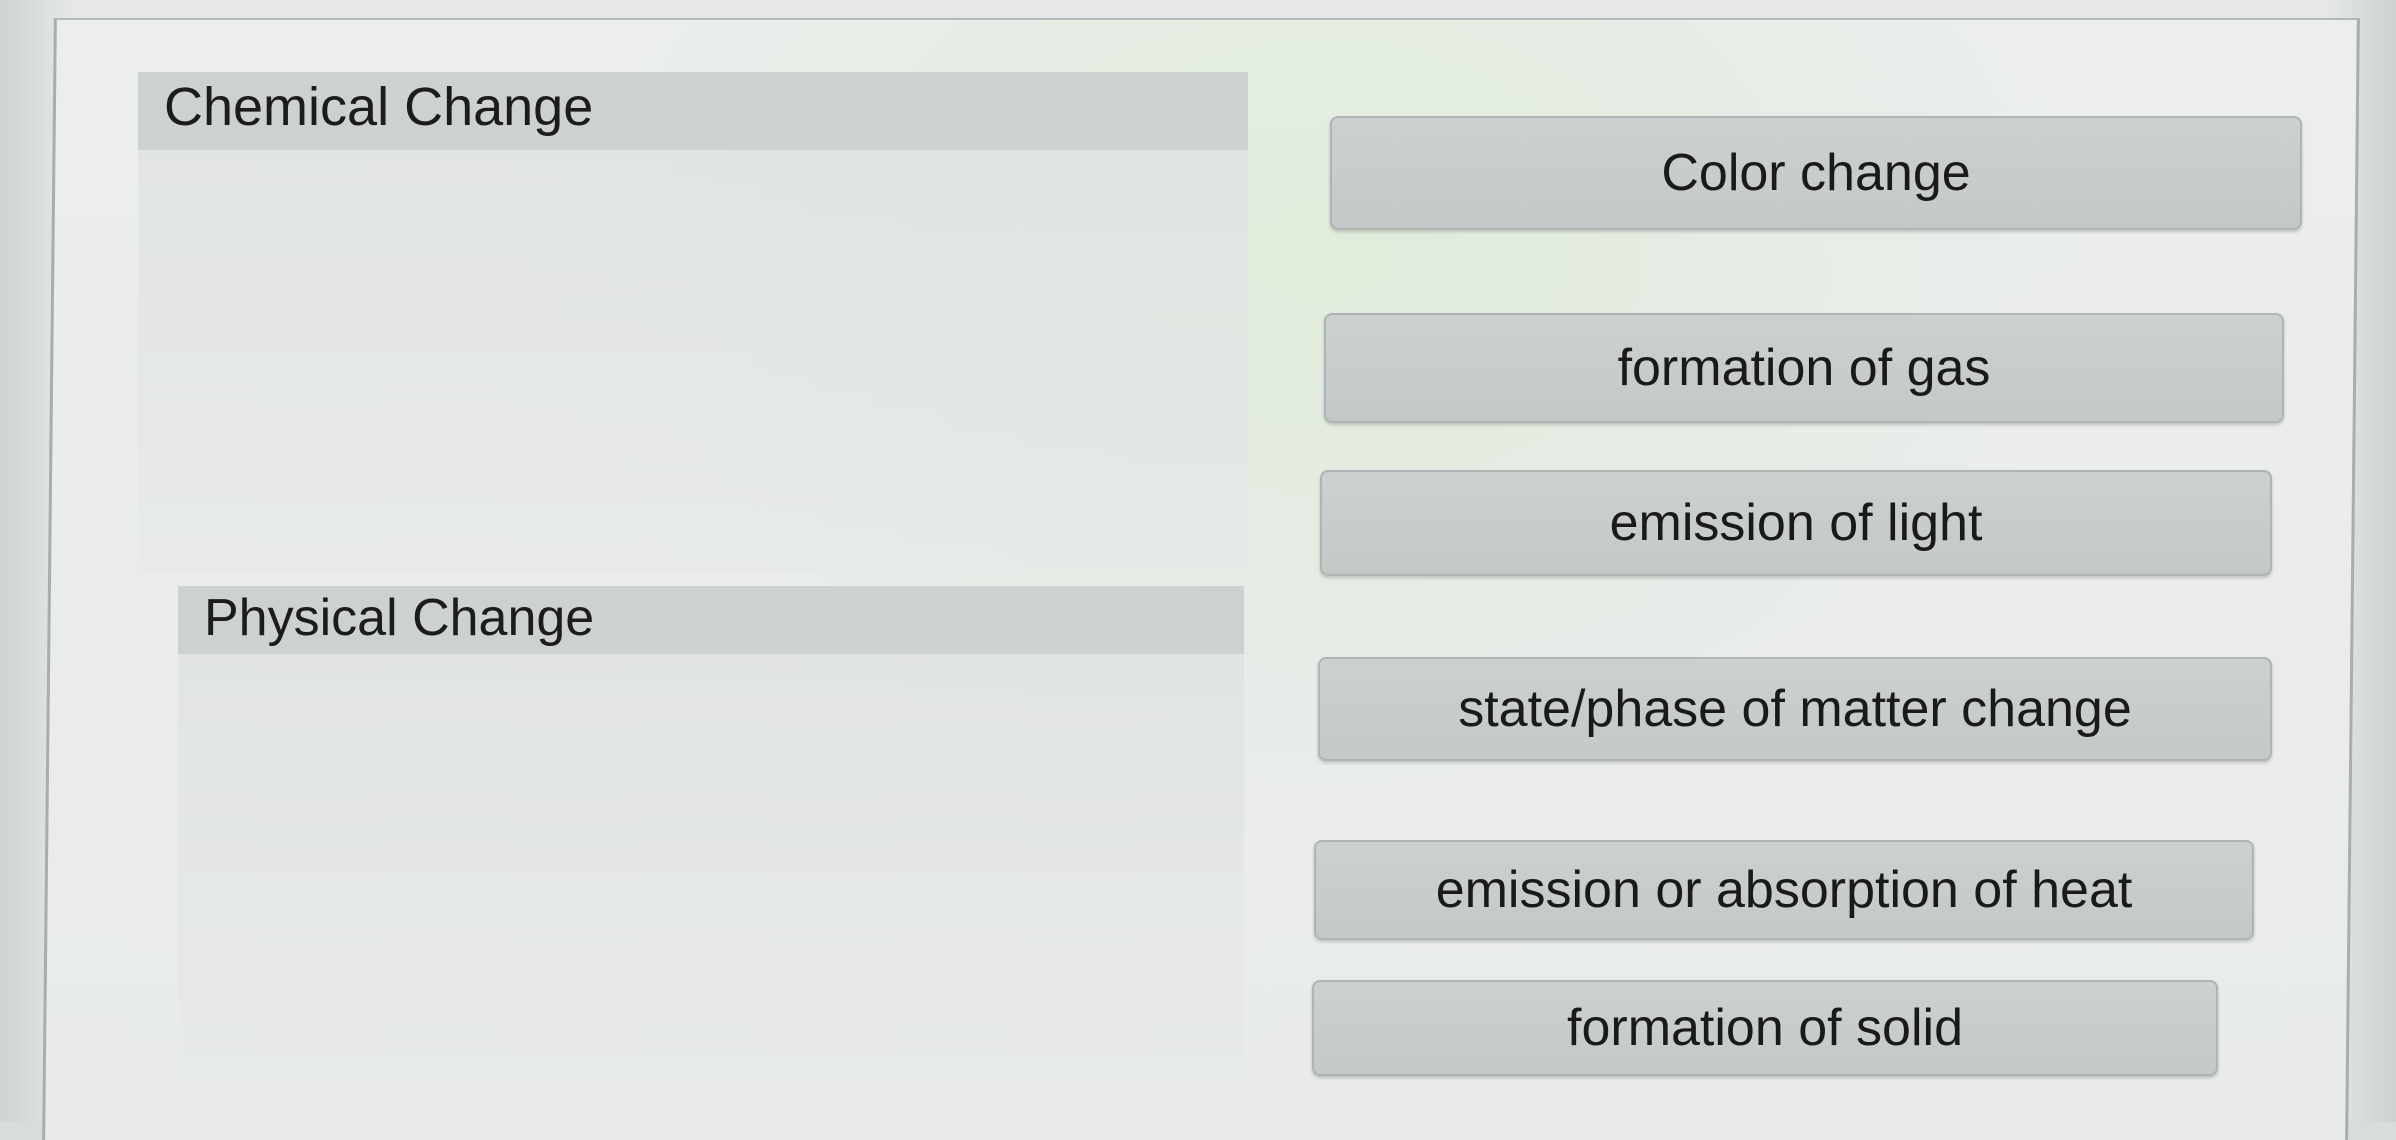 This screenshot has height=1140, width=2396. Describe the element at coordinates (711, 620) in the screenshot. I see `category-header-physical-change: Physical Change` at that location.